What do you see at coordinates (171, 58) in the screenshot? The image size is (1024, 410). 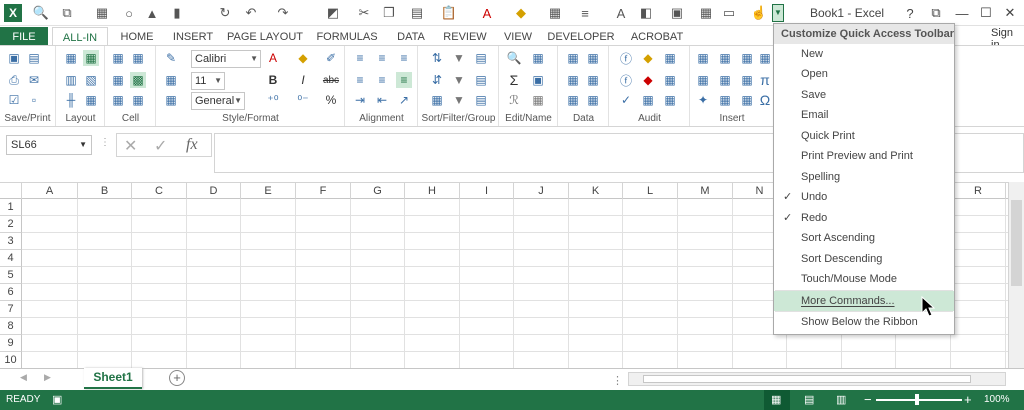 I see `format-painter-icon: ✎` at bounding box center [171, 58].